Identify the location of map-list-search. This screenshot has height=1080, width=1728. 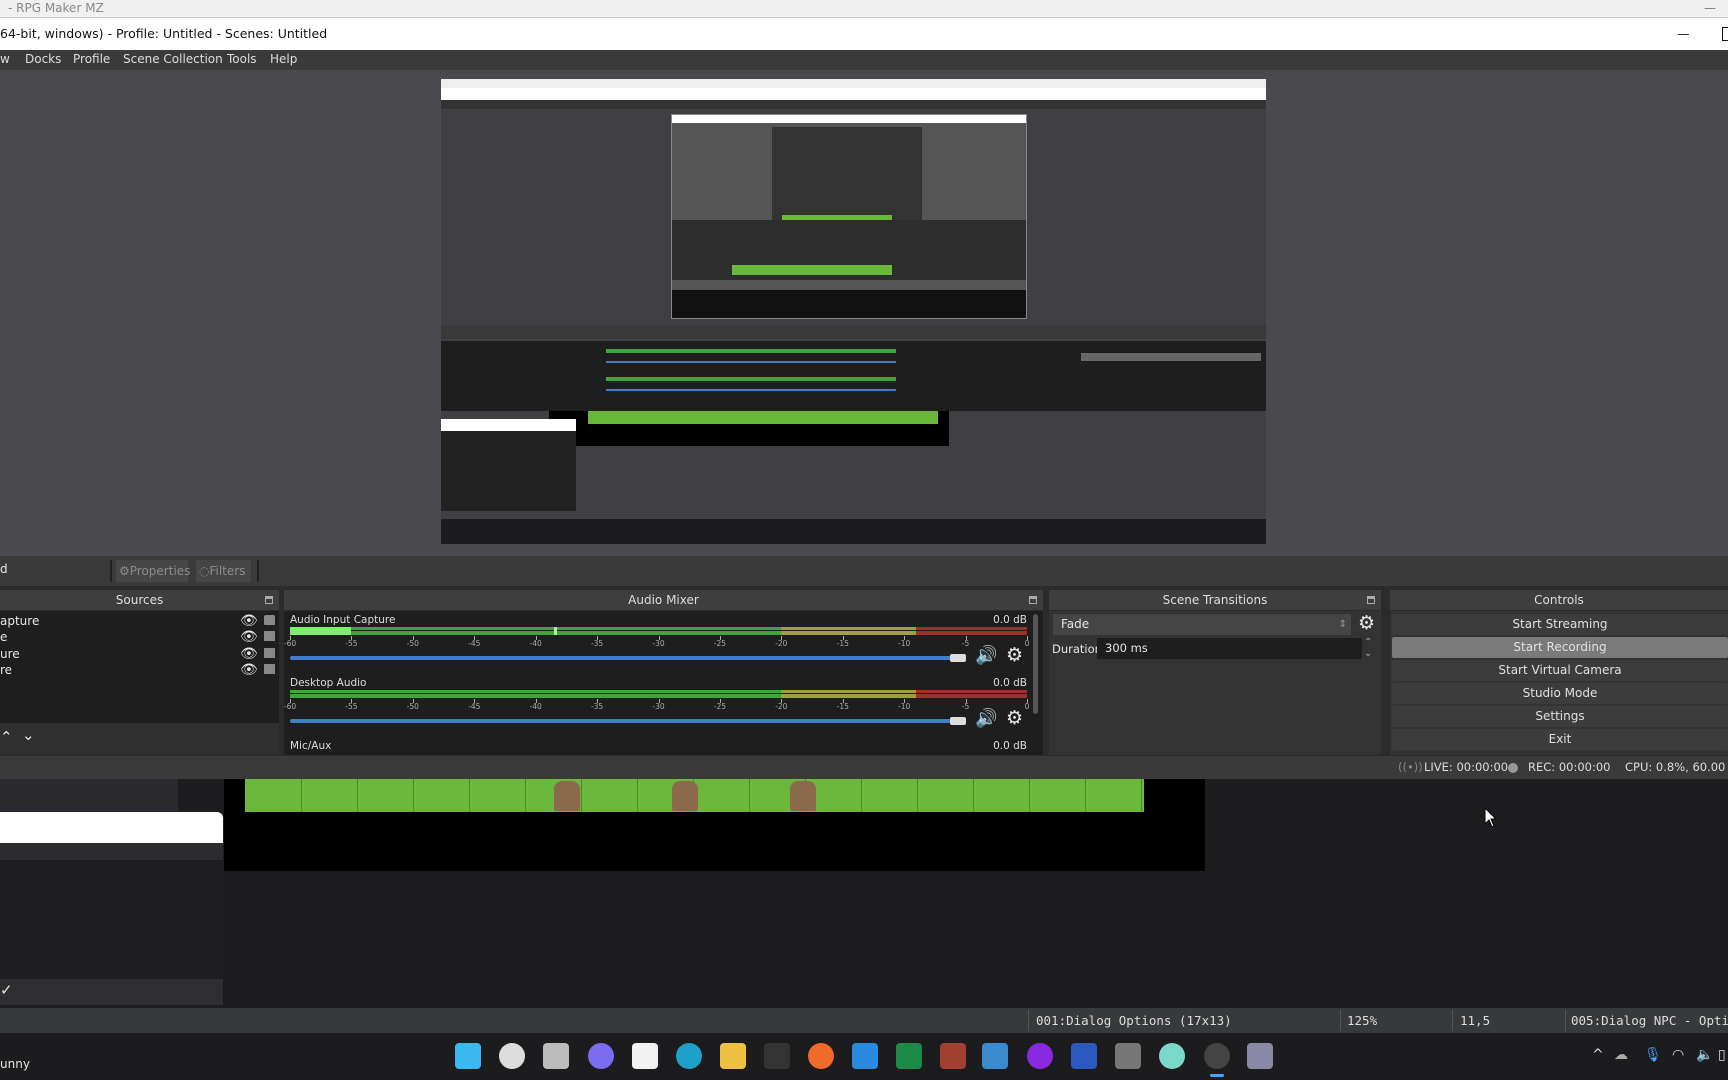
(111, 827).